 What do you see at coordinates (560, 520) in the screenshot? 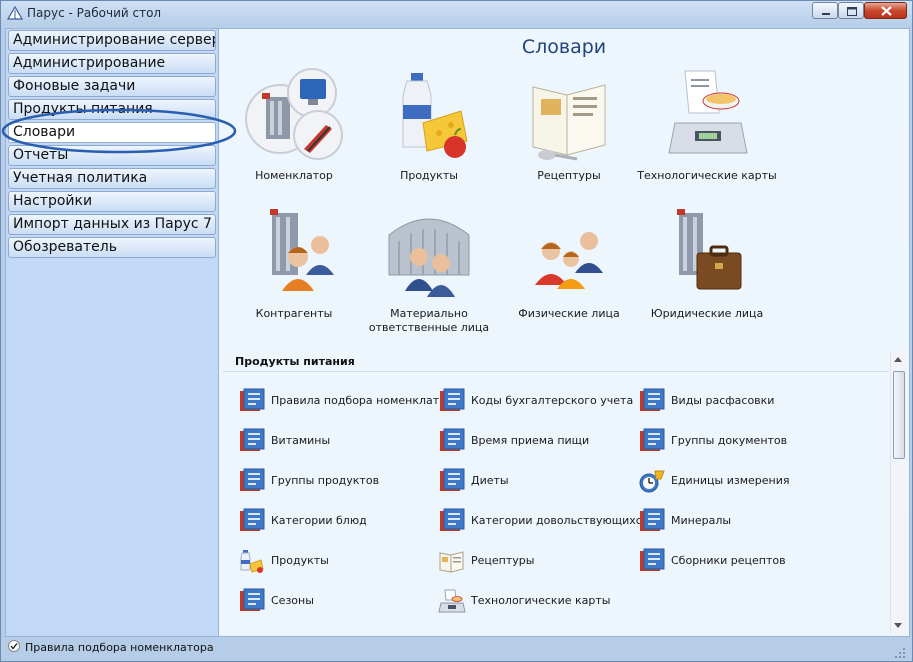
I see `link-allowance-categories-label: Категории довольствующихся` at bounding box center [560, 520].